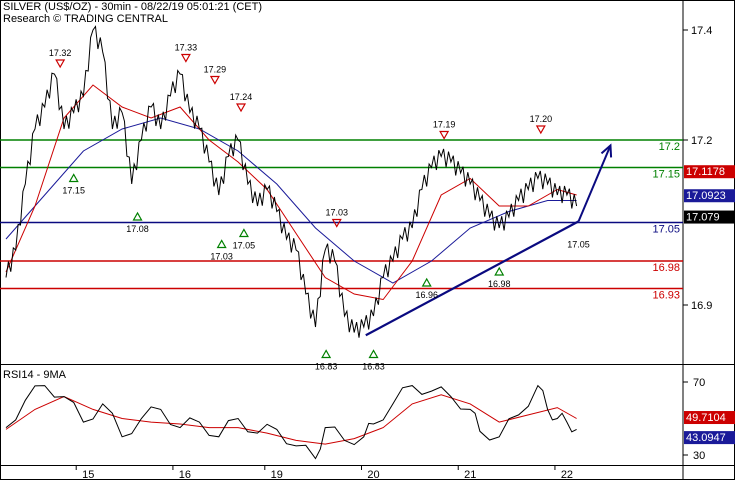 The image size is (735, 480). Describe the element at coordinates (541, 119) in the screenshot. I see `down-marker-label-6: 17.20` at that location.